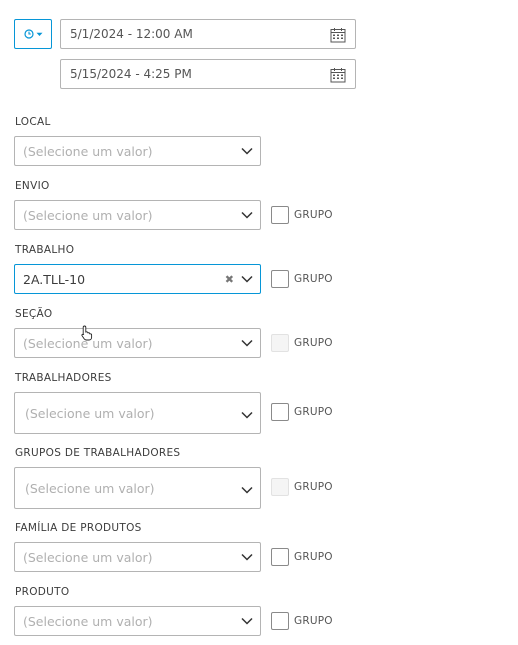 The image size is (518, 645). Describe the element at coordinates (280, 621) in the screenshot. I see `produto-group-checkbox` at that location.